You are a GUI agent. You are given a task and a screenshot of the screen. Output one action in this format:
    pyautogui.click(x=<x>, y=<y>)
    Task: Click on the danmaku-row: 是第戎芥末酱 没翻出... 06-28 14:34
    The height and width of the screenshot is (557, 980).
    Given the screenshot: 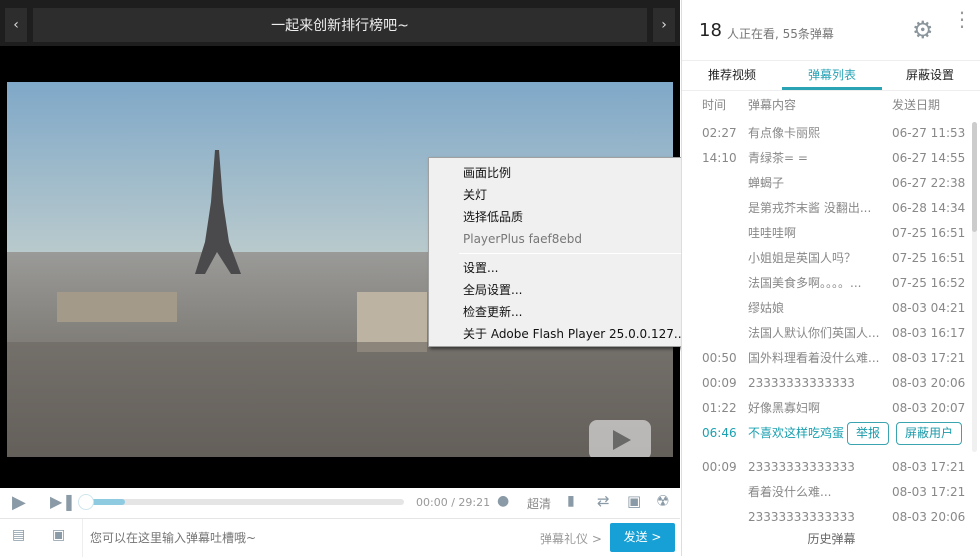 What is the action you would take?
    pyautogui.click(x=827, y=208)
    